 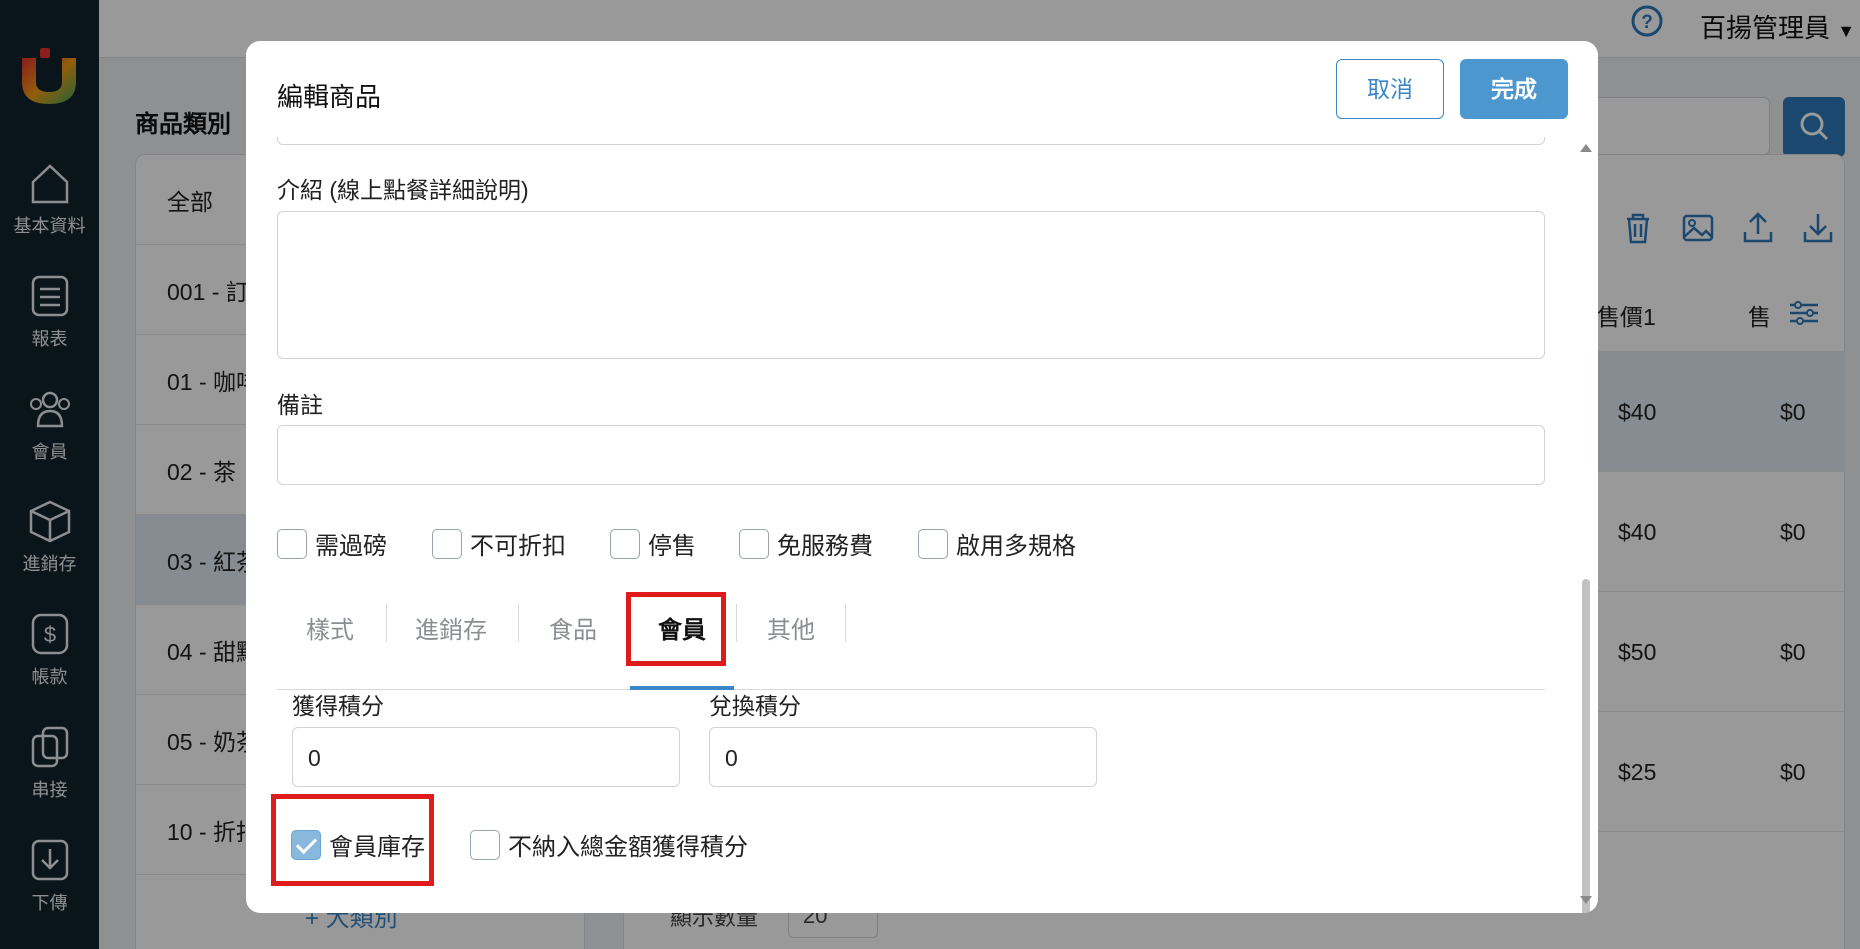 I want to click on tab-inventory: 進銷存, so click(x=451, y=627).